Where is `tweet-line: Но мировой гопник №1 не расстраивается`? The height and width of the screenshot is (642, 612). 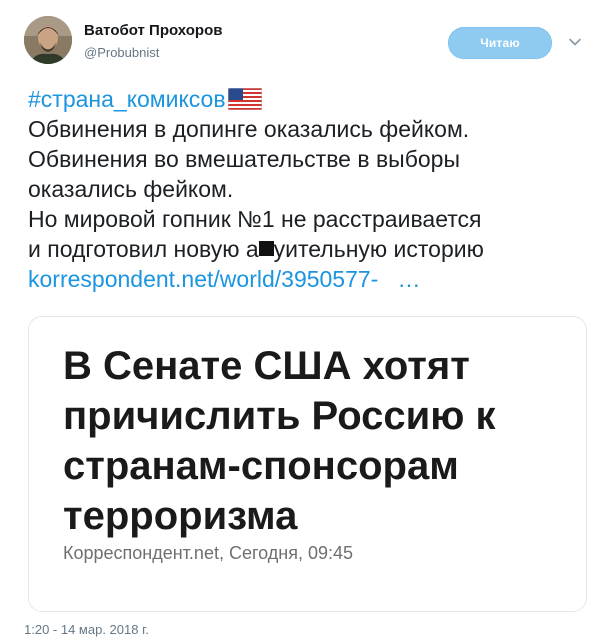
tweet-line: Но мировой гопник №1 не расстраивается is located at coordinates (255, 219).